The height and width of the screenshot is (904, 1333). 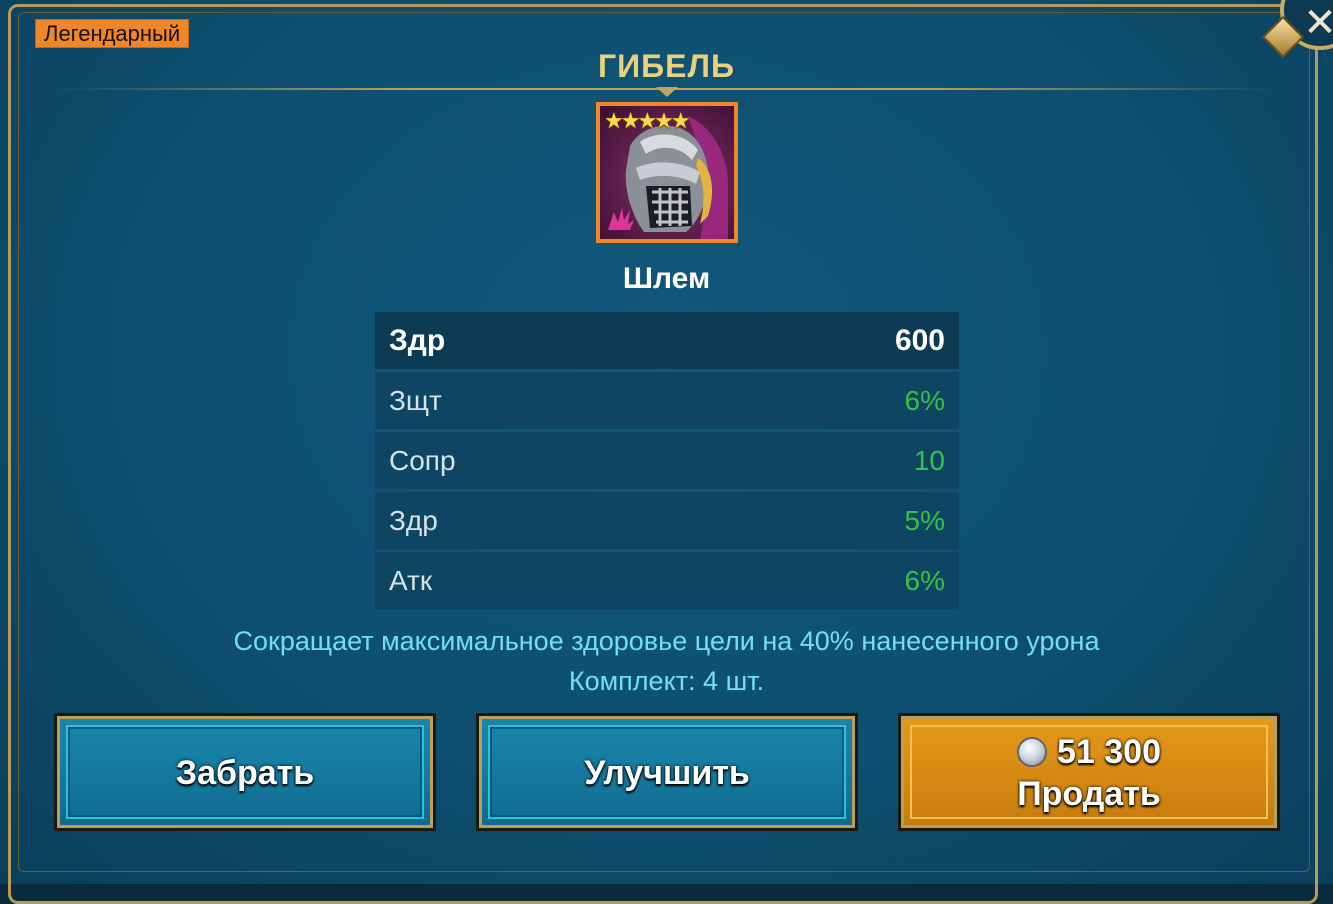 What do you see at coordinates (1089, 794) in the screenshot?
I see `sell-button-label: Продать` at bounding box center [1089, 794].